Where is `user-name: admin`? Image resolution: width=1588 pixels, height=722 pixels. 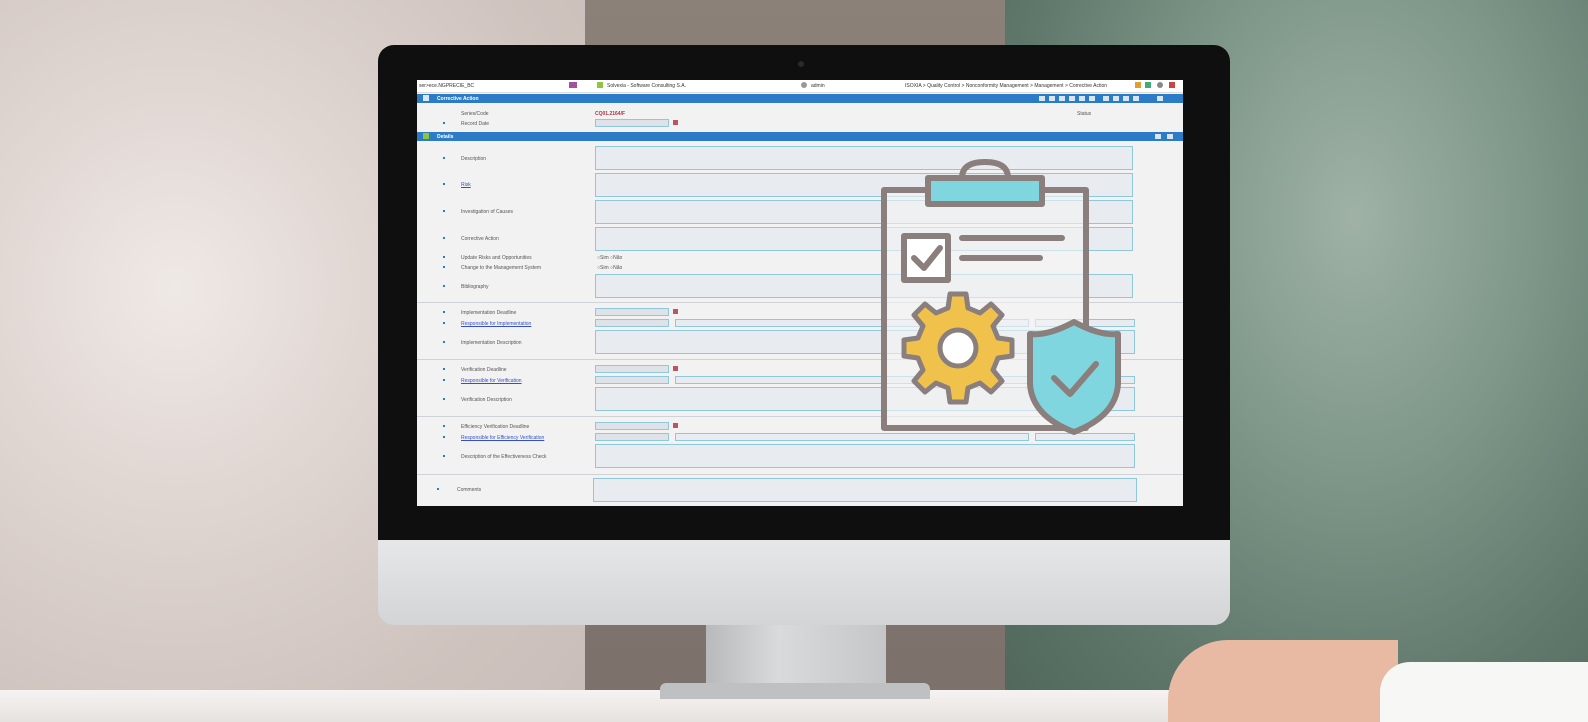
user-name: admin is located at coordinates (818, 86).